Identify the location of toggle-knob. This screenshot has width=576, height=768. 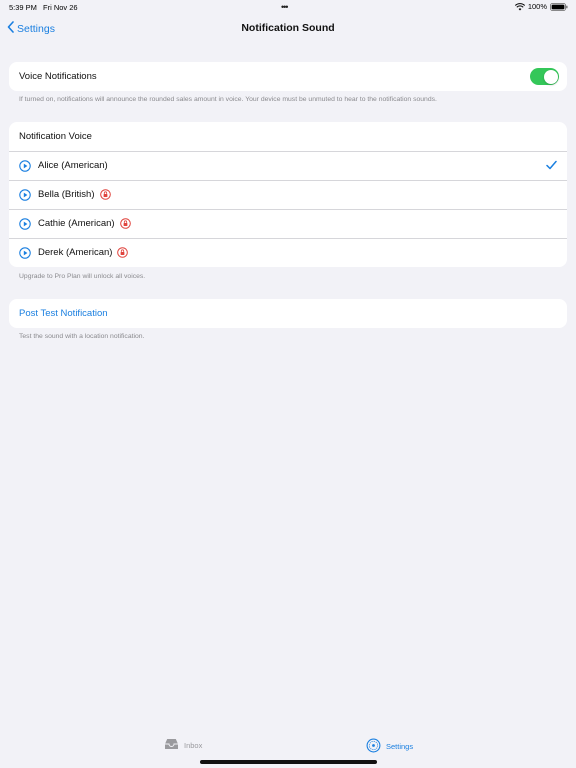
(550, 76).